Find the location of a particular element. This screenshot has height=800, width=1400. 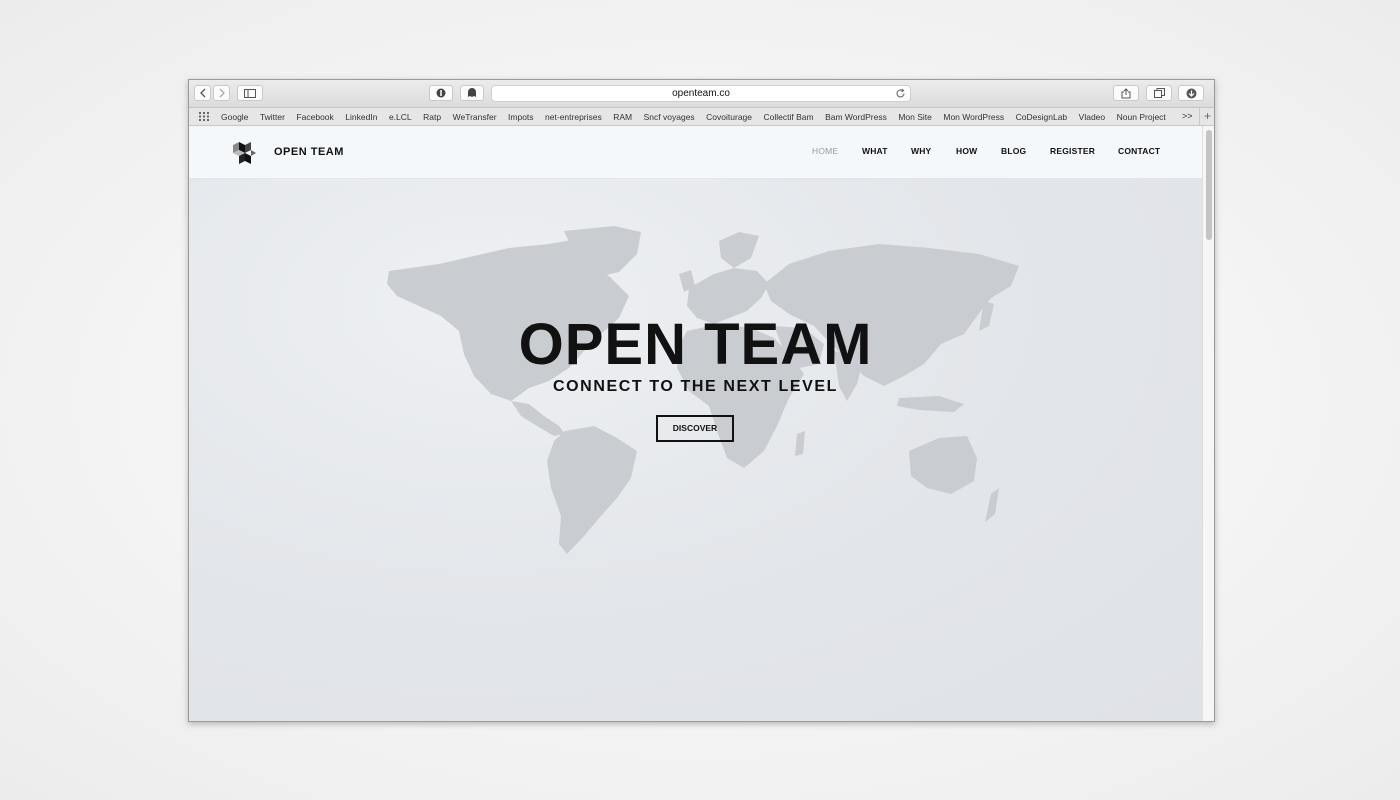

extension-button is located at coordinates (441, 93).